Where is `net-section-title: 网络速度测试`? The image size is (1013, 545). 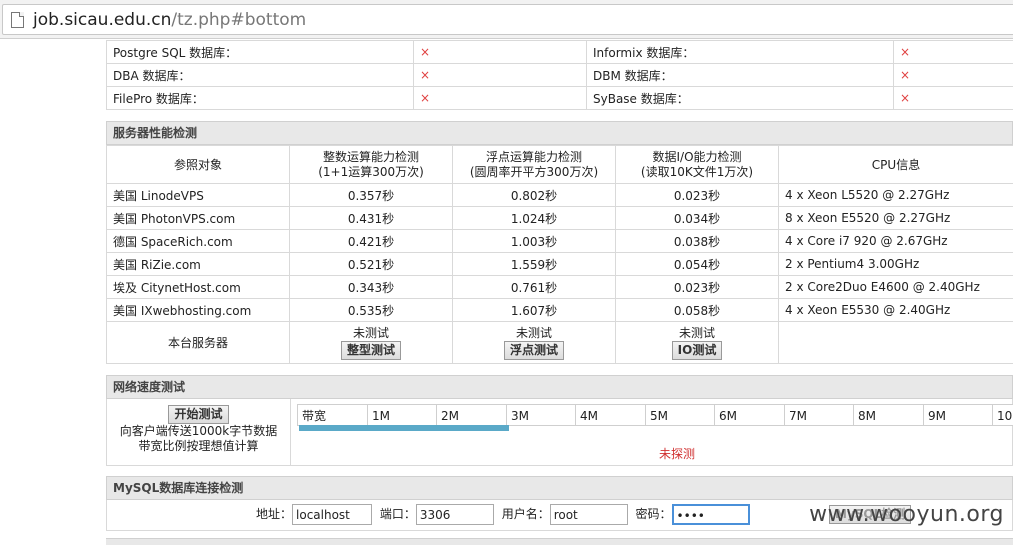 net-section-title: 网络速度测试 is located at coordinates (559, 387).